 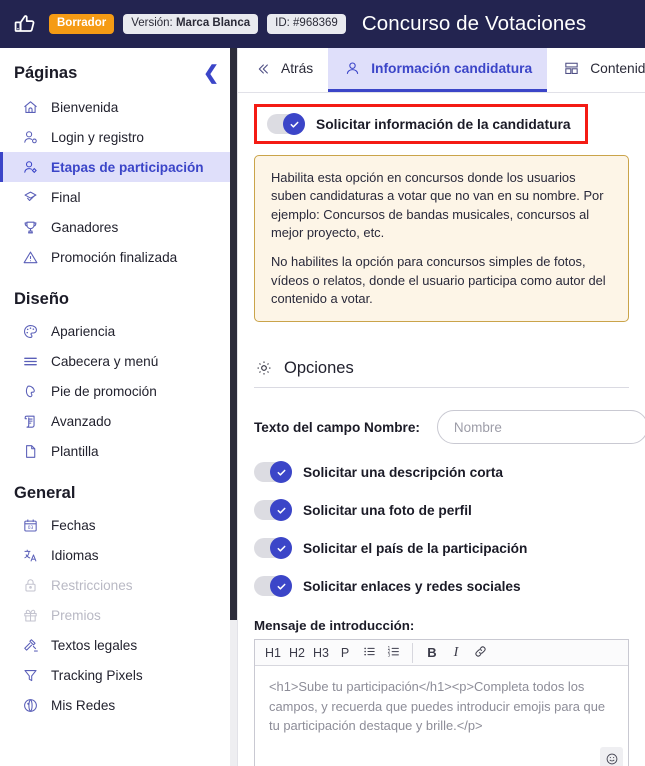 I want to click on option-pais-participacion-toggle, so click(x=273, y=548).